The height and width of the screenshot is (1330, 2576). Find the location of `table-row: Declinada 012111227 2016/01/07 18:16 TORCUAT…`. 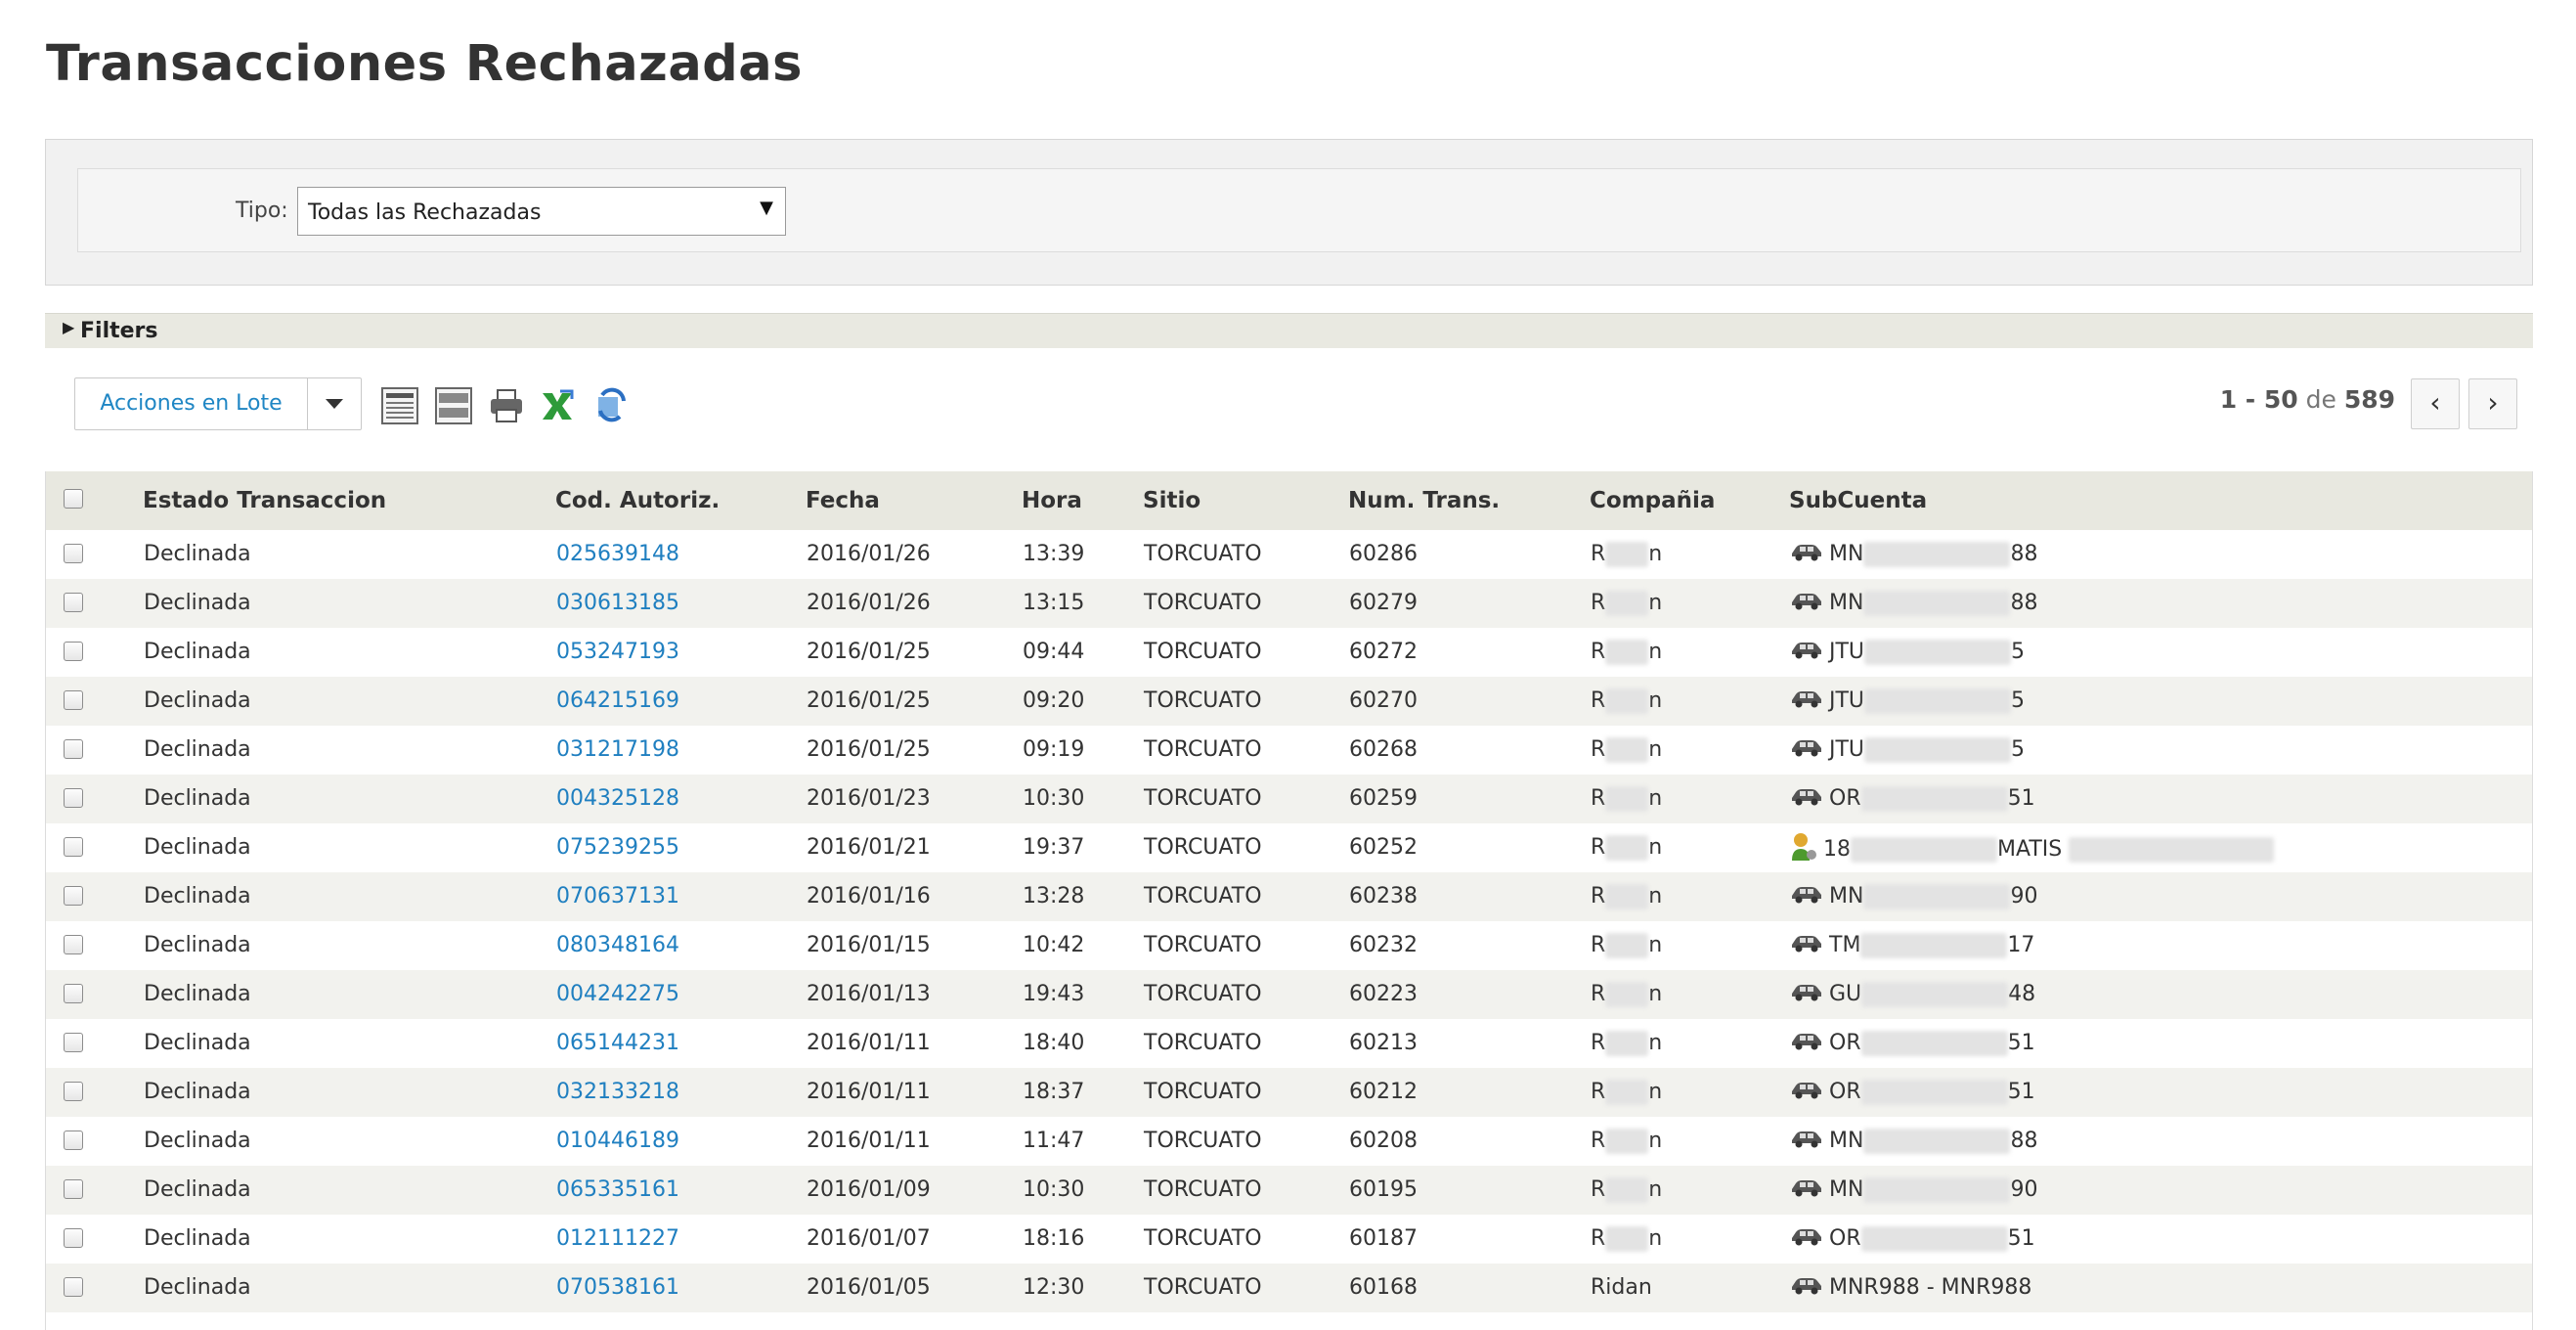

table-row: Declinada 012111227 2016/01/07 18:16 TORCUAT… is located at coordinates (1289, 1239).